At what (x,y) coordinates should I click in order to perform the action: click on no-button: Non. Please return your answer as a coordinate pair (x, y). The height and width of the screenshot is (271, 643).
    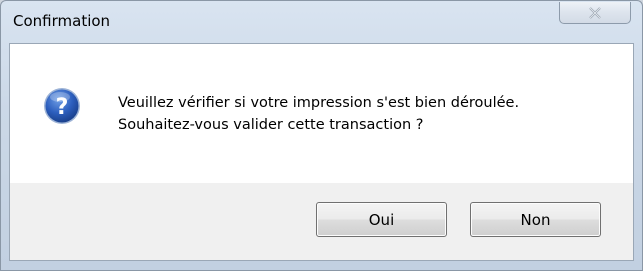
    Looking at the image, I should click on (535, 219).